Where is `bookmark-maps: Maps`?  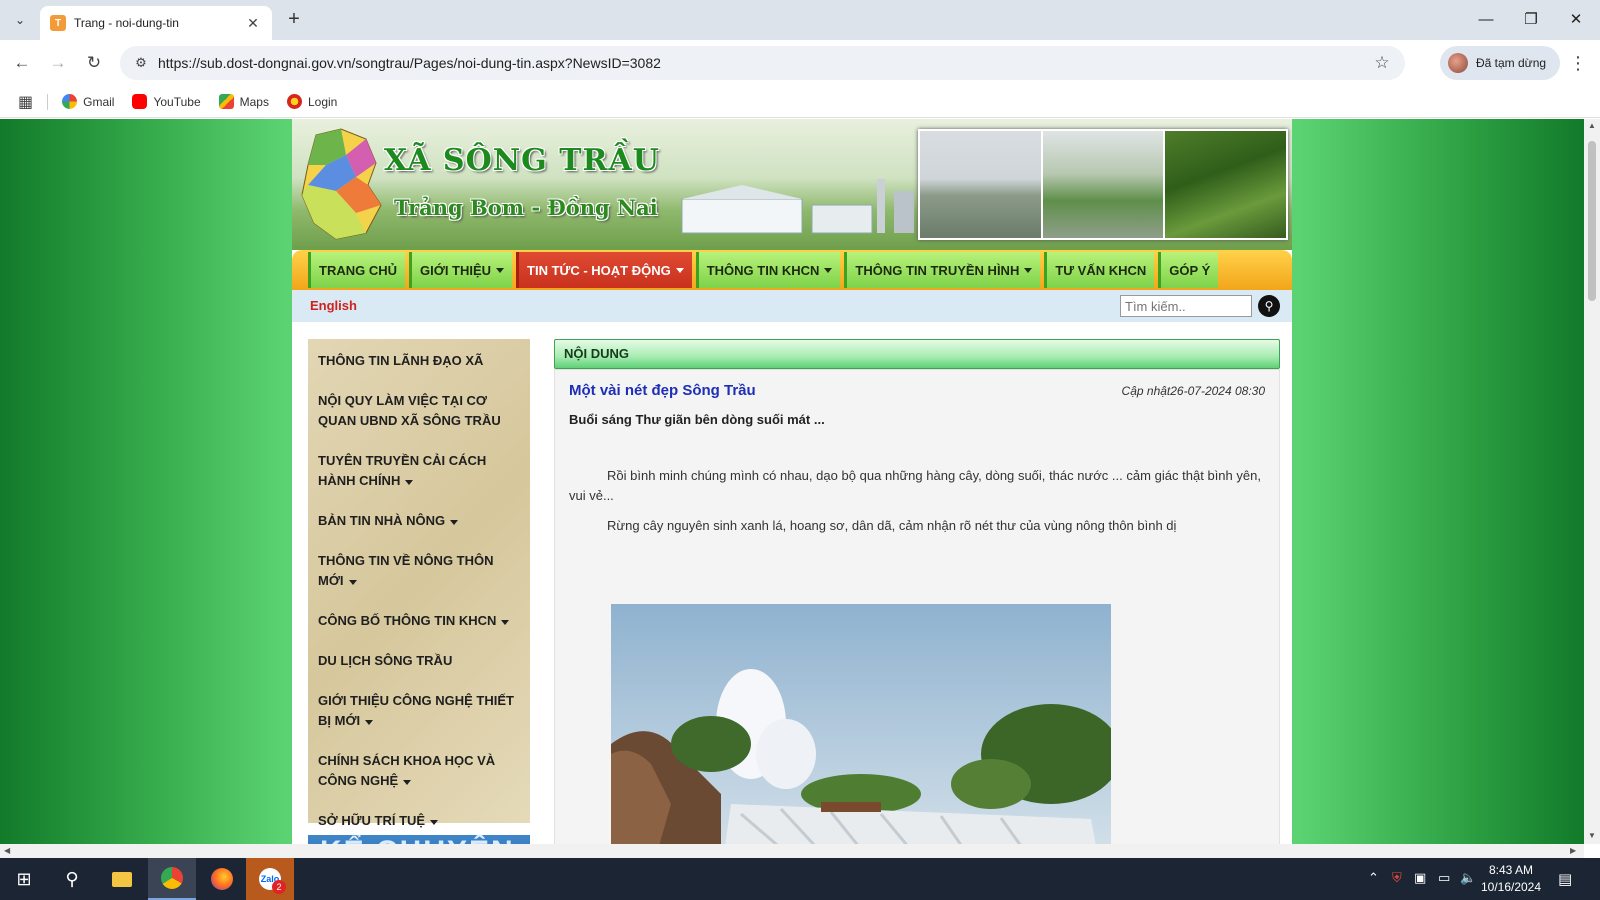
bookmark-maps: Maps is located at coordinates (243, 101).